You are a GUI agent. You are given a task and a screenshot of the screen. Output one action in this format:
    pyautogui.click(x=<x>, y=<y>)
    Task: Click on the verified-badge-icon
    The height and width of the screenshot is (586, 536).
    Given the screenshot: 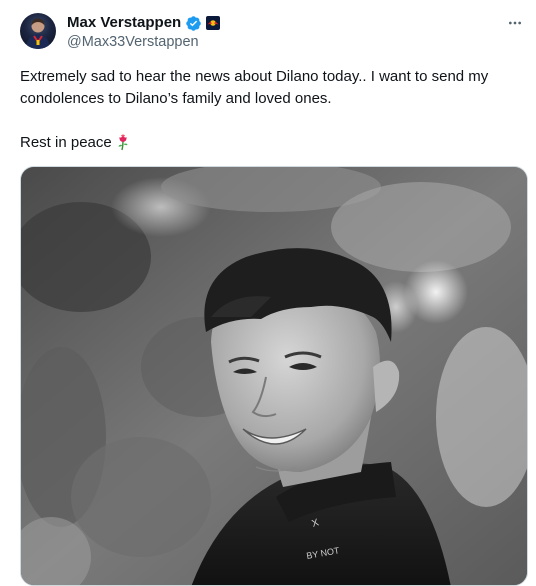 What is the action you would take?
    pyautogui.click(x=193, y=23)
    